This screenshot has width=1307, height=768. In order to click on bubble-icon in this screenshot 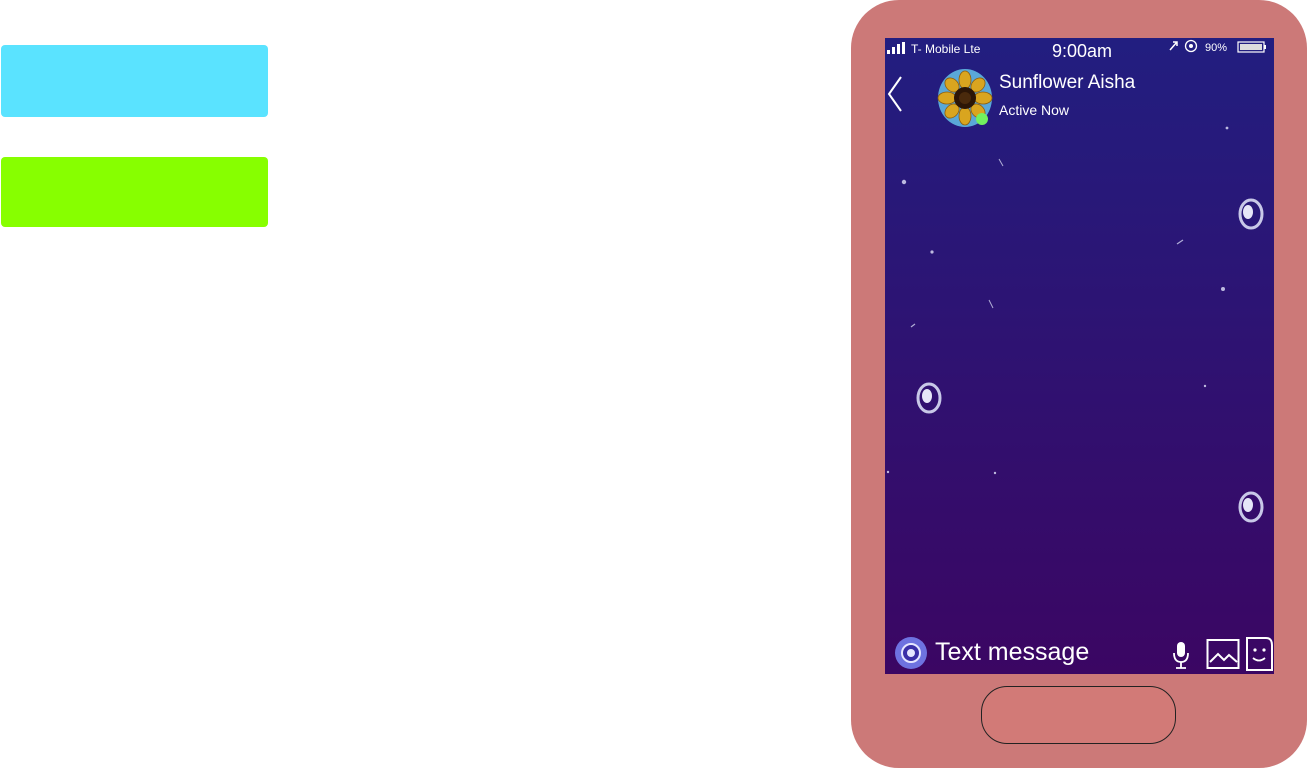, I will do `click(1090, 360)`.